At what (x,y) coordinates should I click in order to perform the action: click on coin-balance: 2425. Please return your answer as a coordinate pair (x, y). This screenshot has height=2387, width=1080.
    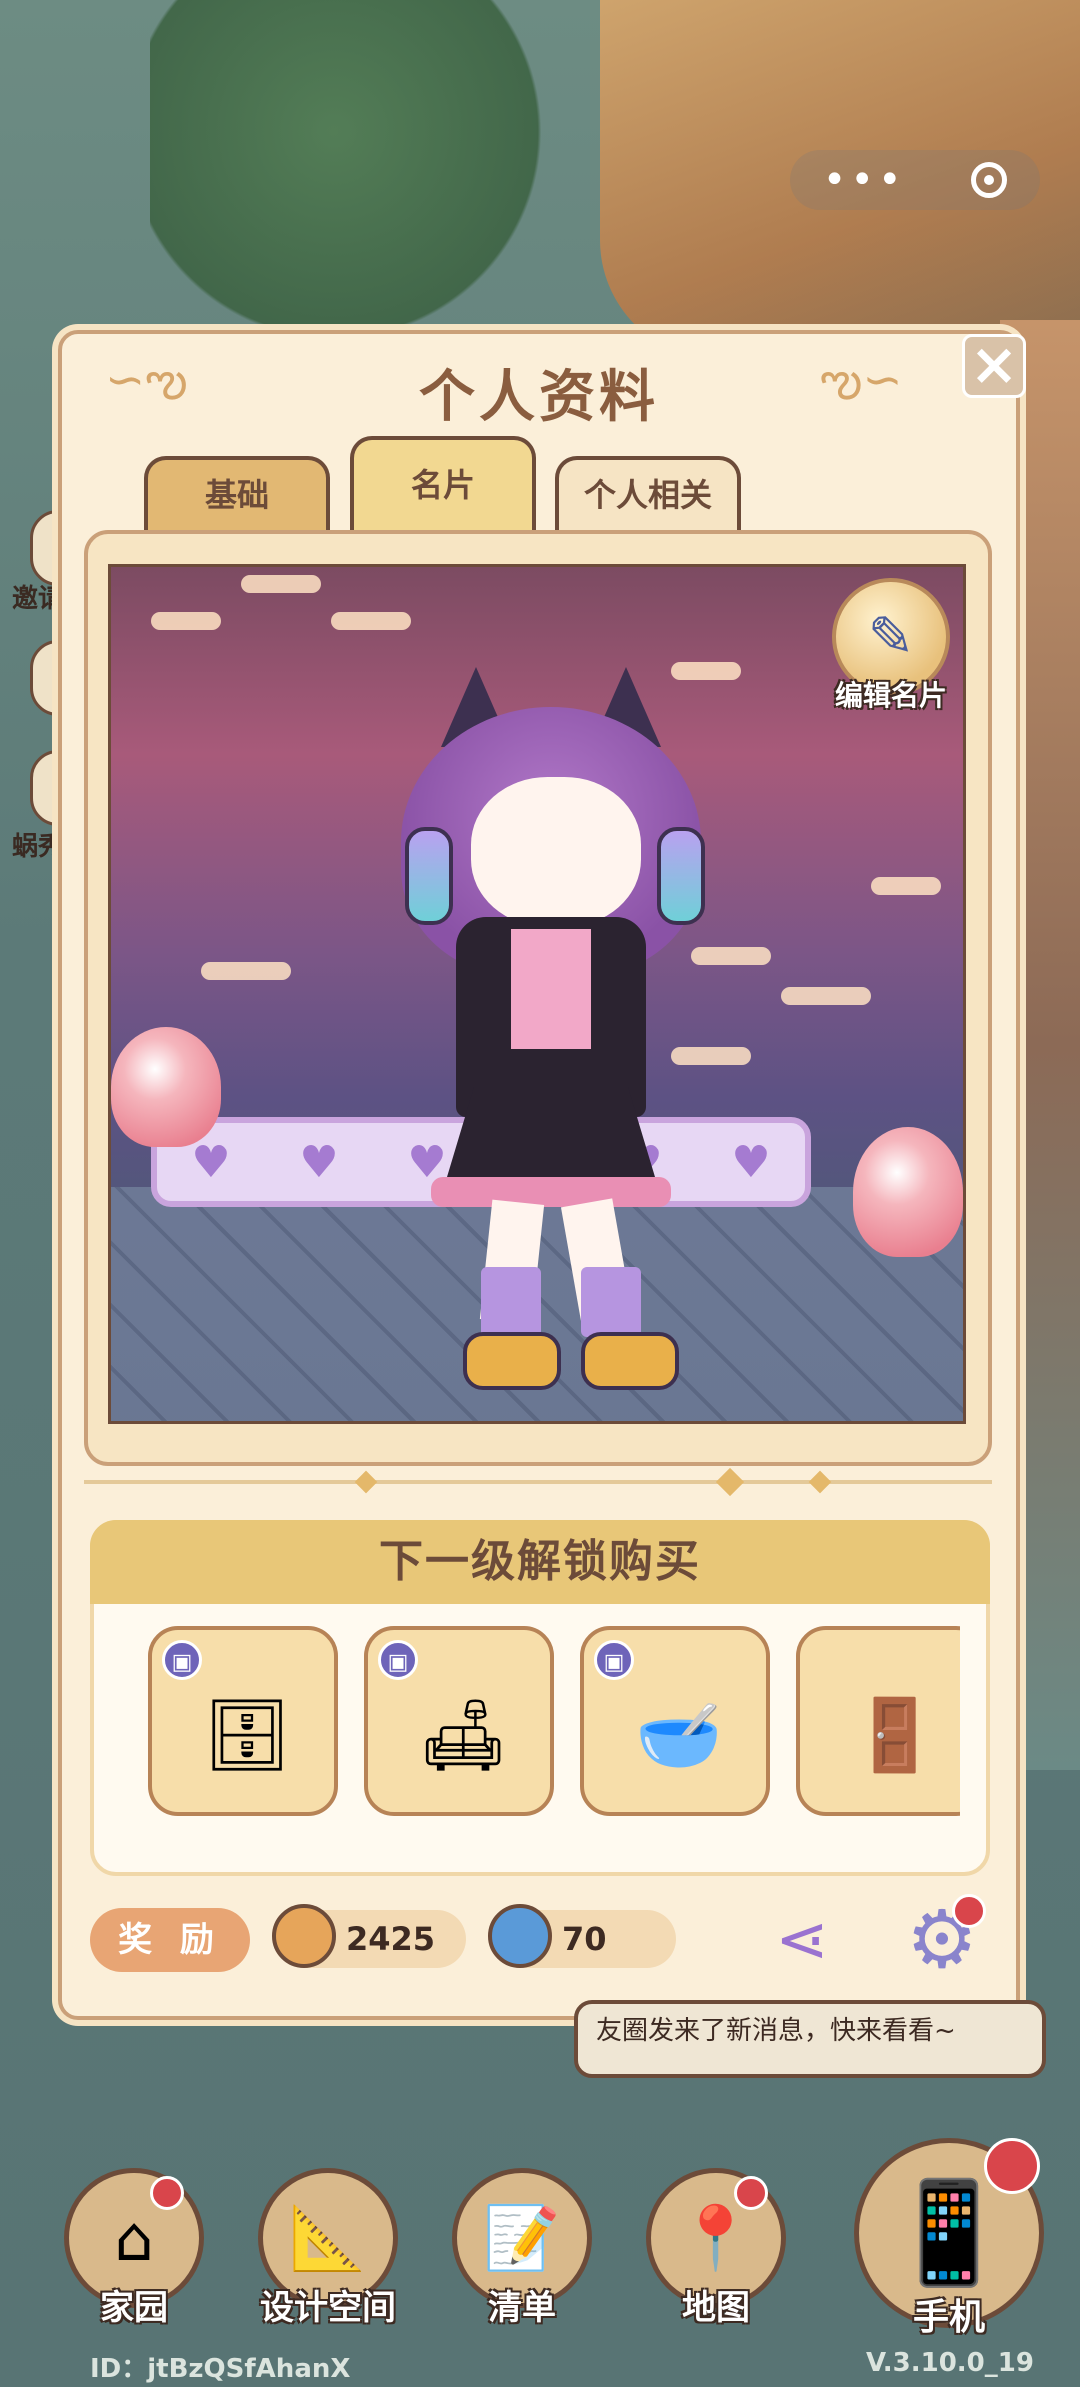
    Looking at the image, I should click on (369, 1936).